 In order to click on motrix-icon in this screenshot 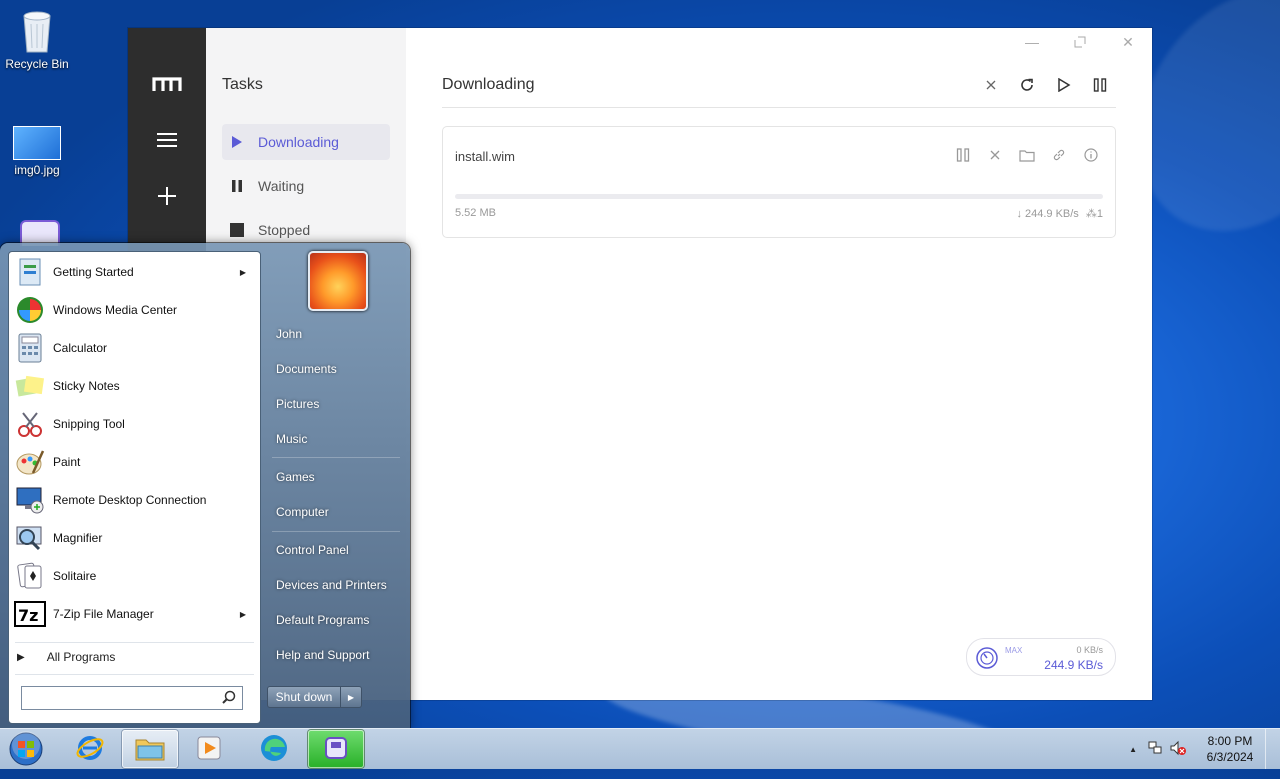, I will do `click(336, 749)`.